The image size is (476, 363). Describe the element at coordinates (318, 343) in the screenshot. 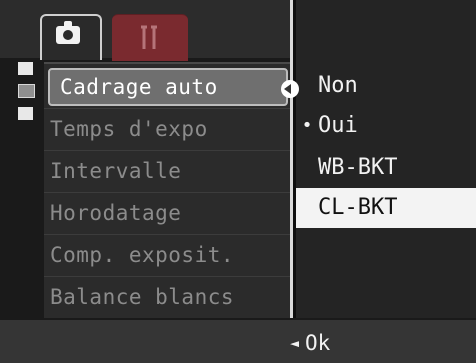

I see `ok-label: Ok` at that location.